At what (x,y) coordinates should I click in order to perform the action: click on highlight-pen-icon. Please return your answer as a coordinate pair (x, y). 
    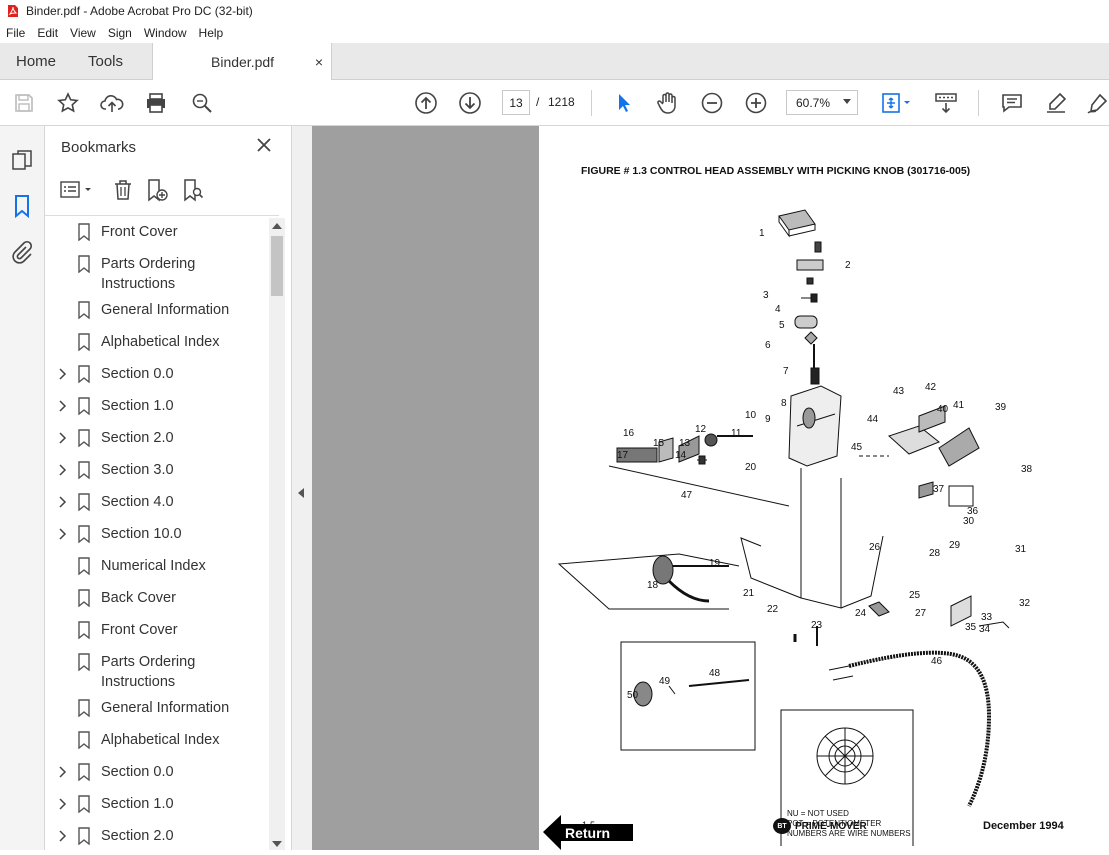
    Looking at the image, I should click on (1056, 103).